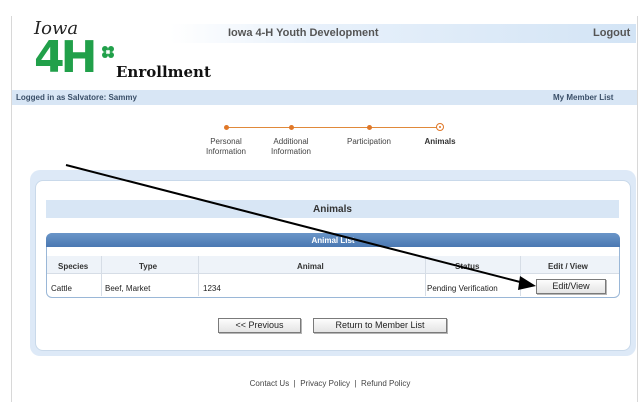 This screenshot has width=640, height=402. I want to click on logo-4h-mark: 4H, so click(65, 57).